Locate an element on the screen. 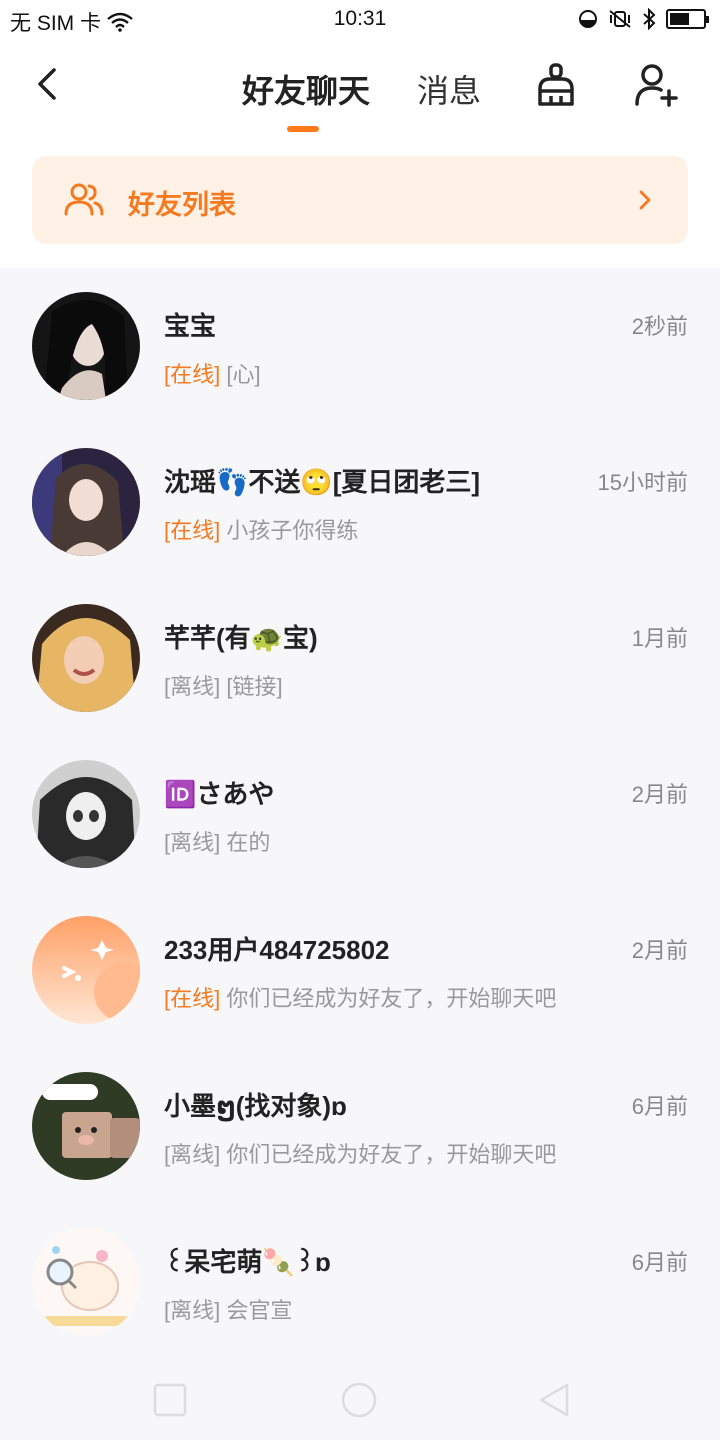 The width and height of the screenshot is (720, 1440). status-right is located at coordinates (643, 19).